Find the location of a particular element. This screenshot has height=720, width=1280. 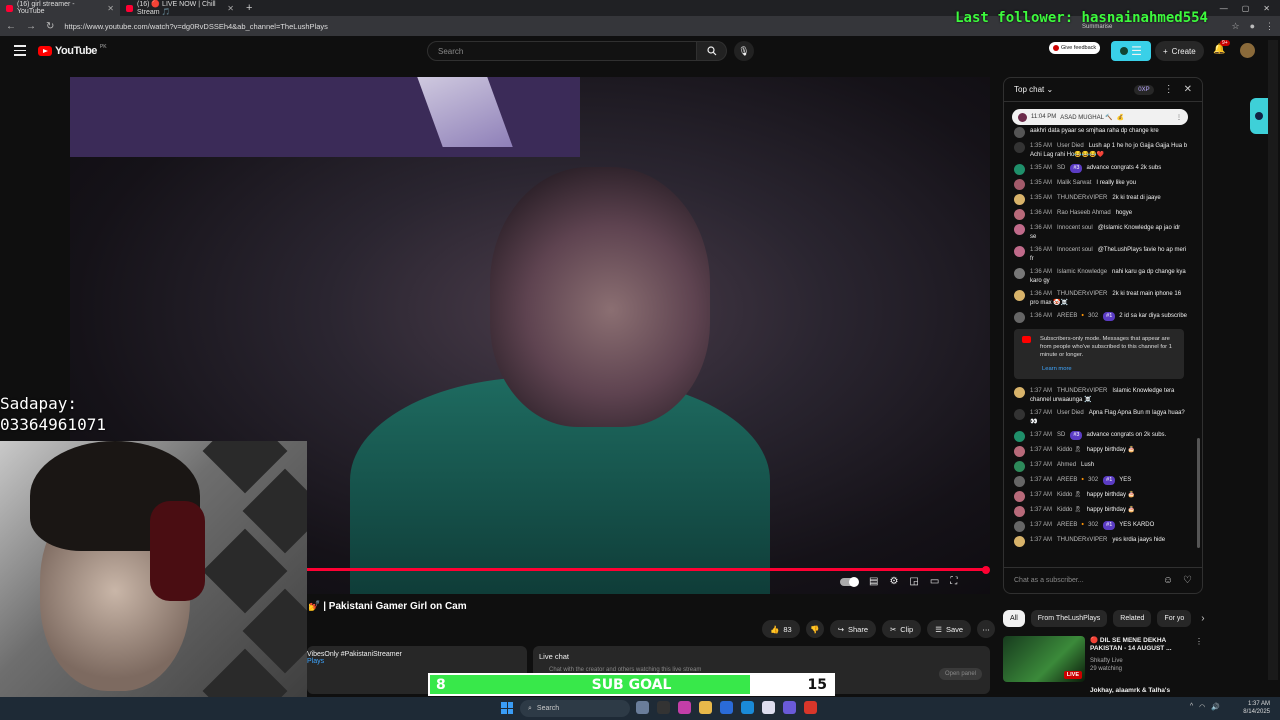

open-panel-button: Open panel is located at coordinates (960, 674).